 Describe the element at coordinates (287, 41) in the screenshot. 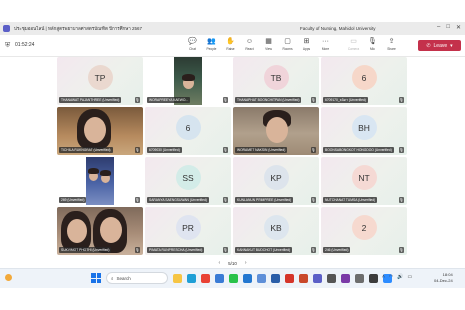

I see `rooms-icon: ▢` at that location.